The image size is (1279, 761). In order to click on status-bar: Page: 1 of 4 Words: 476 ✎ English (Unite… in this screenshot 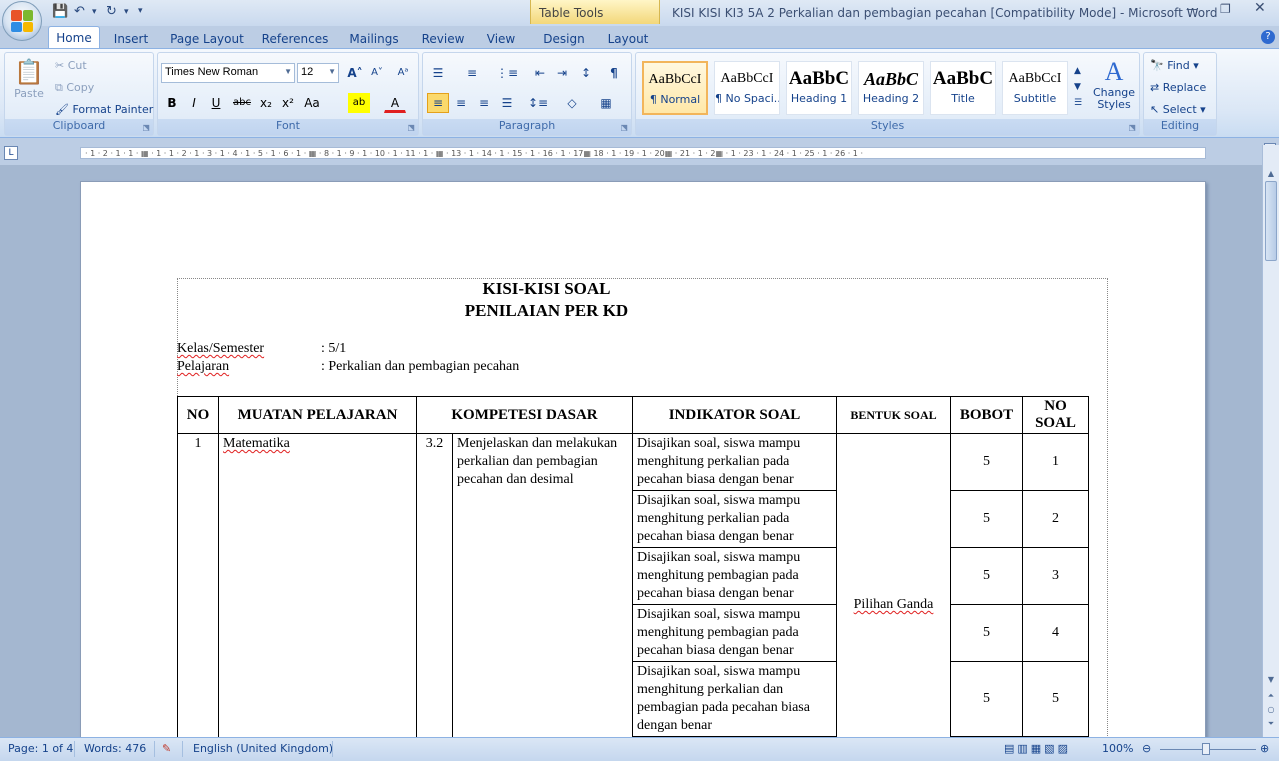, I will do `click(639, 749)`.